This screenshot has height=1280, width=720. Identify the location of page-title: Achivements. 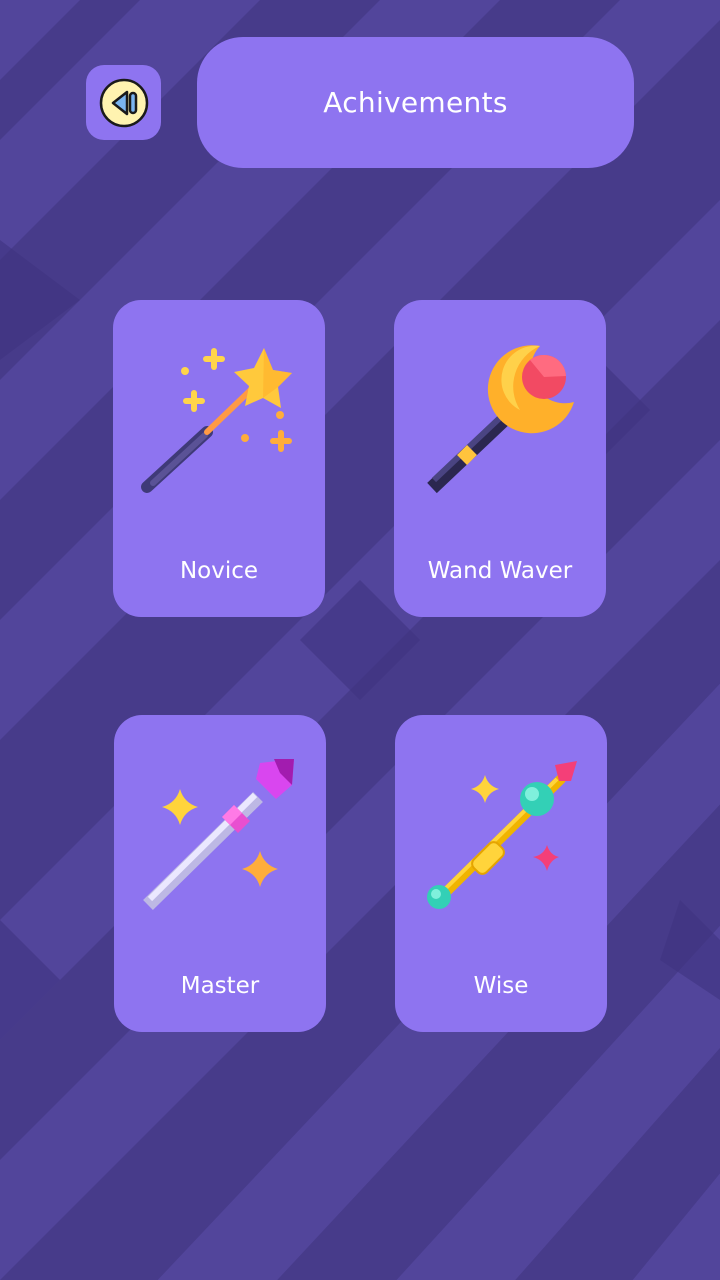
(415, 102).